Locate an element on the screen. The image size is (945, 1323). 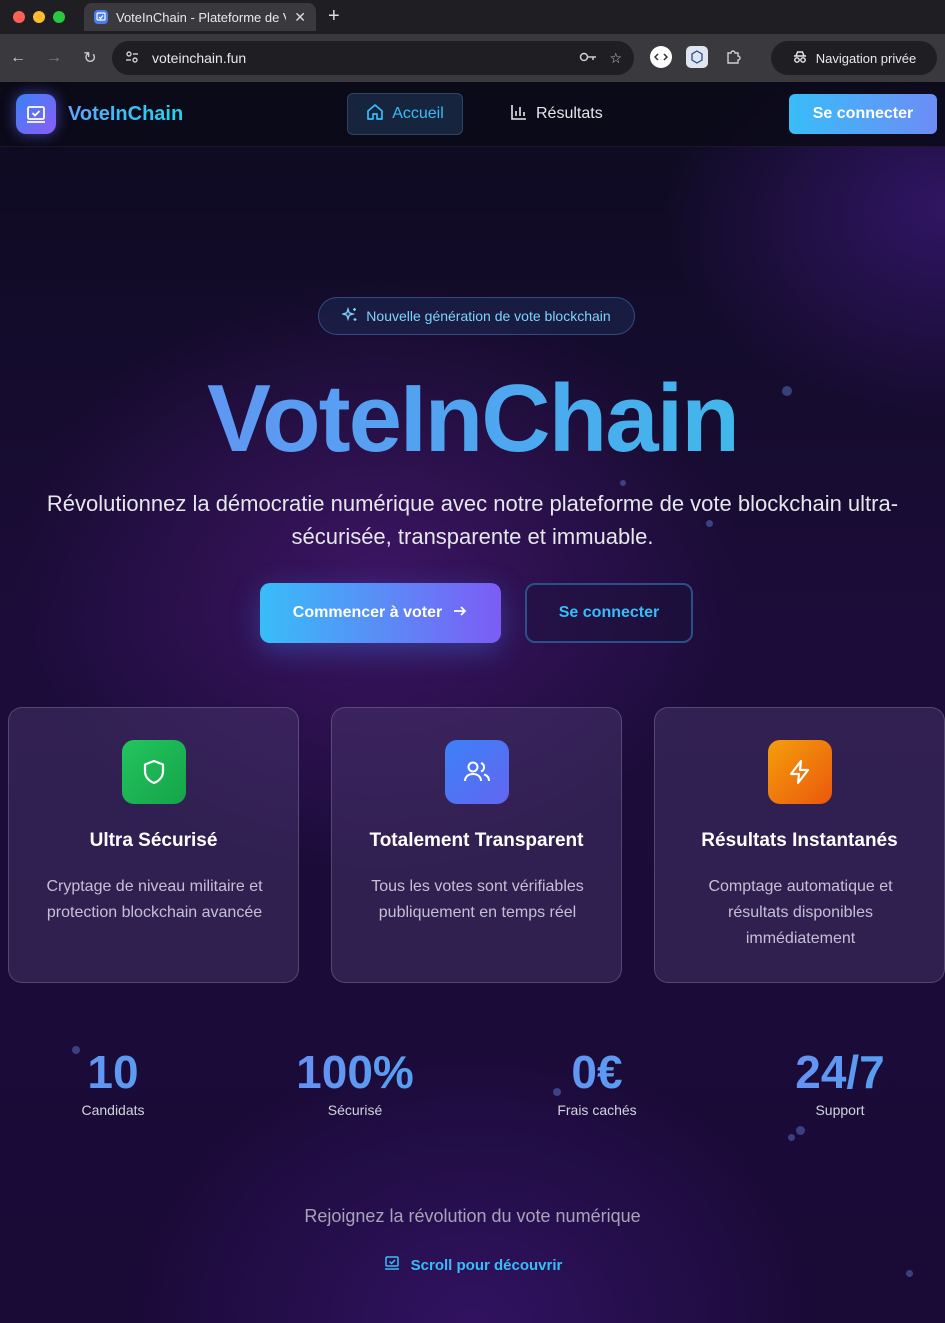
stat-support: 24/7 Support is located at coordinates (840, 1080).